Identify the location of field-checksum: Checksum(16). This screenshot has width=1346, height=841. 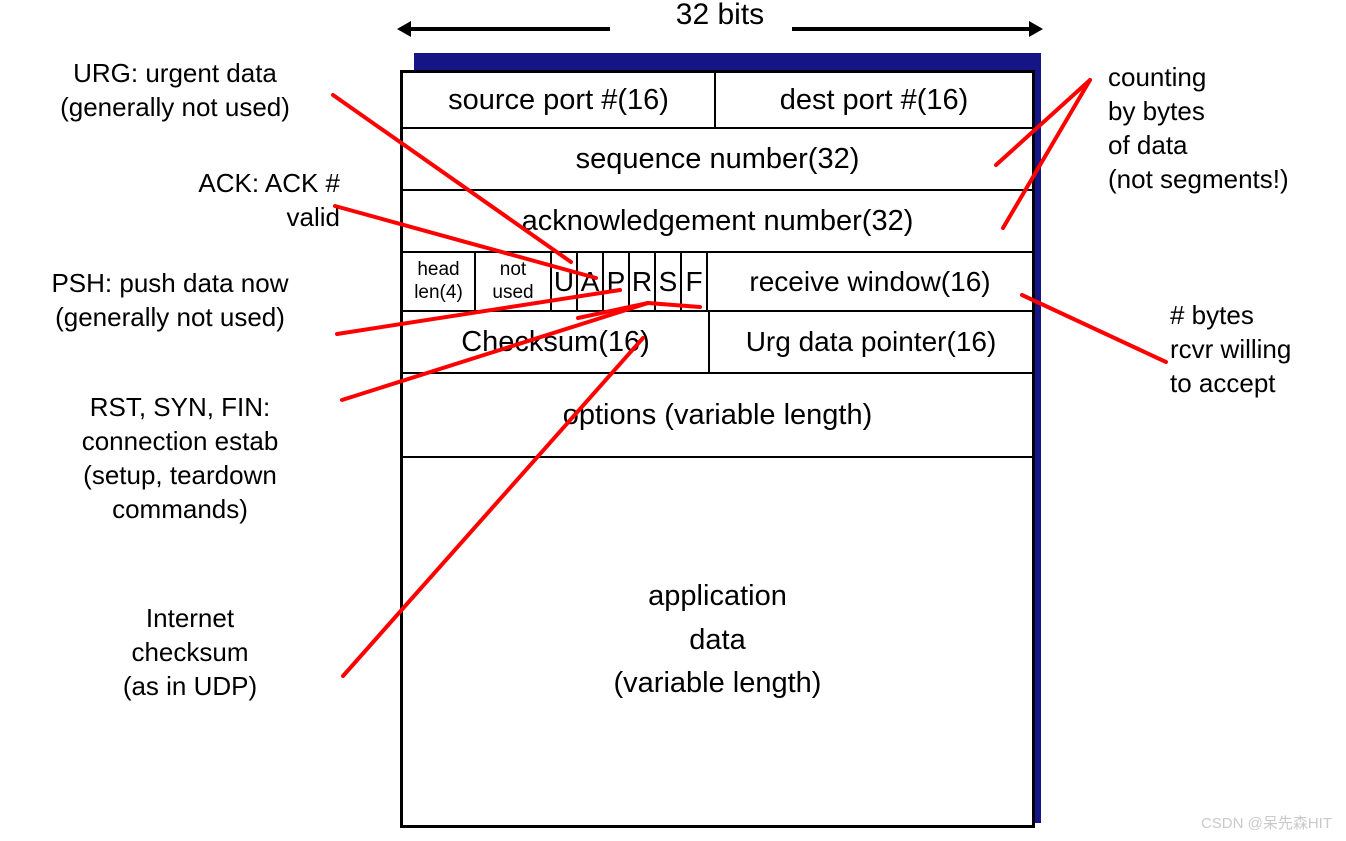
(556, 342).